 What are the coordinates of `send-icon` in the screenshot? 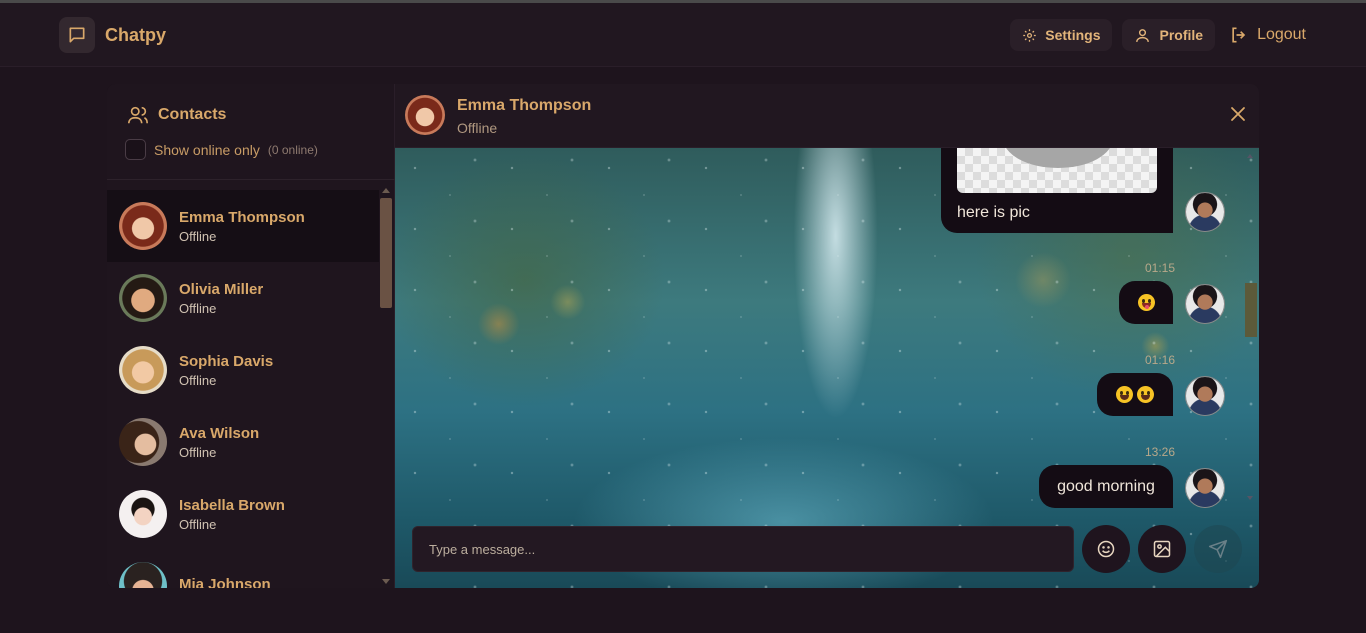 It's located at (1218, 549).